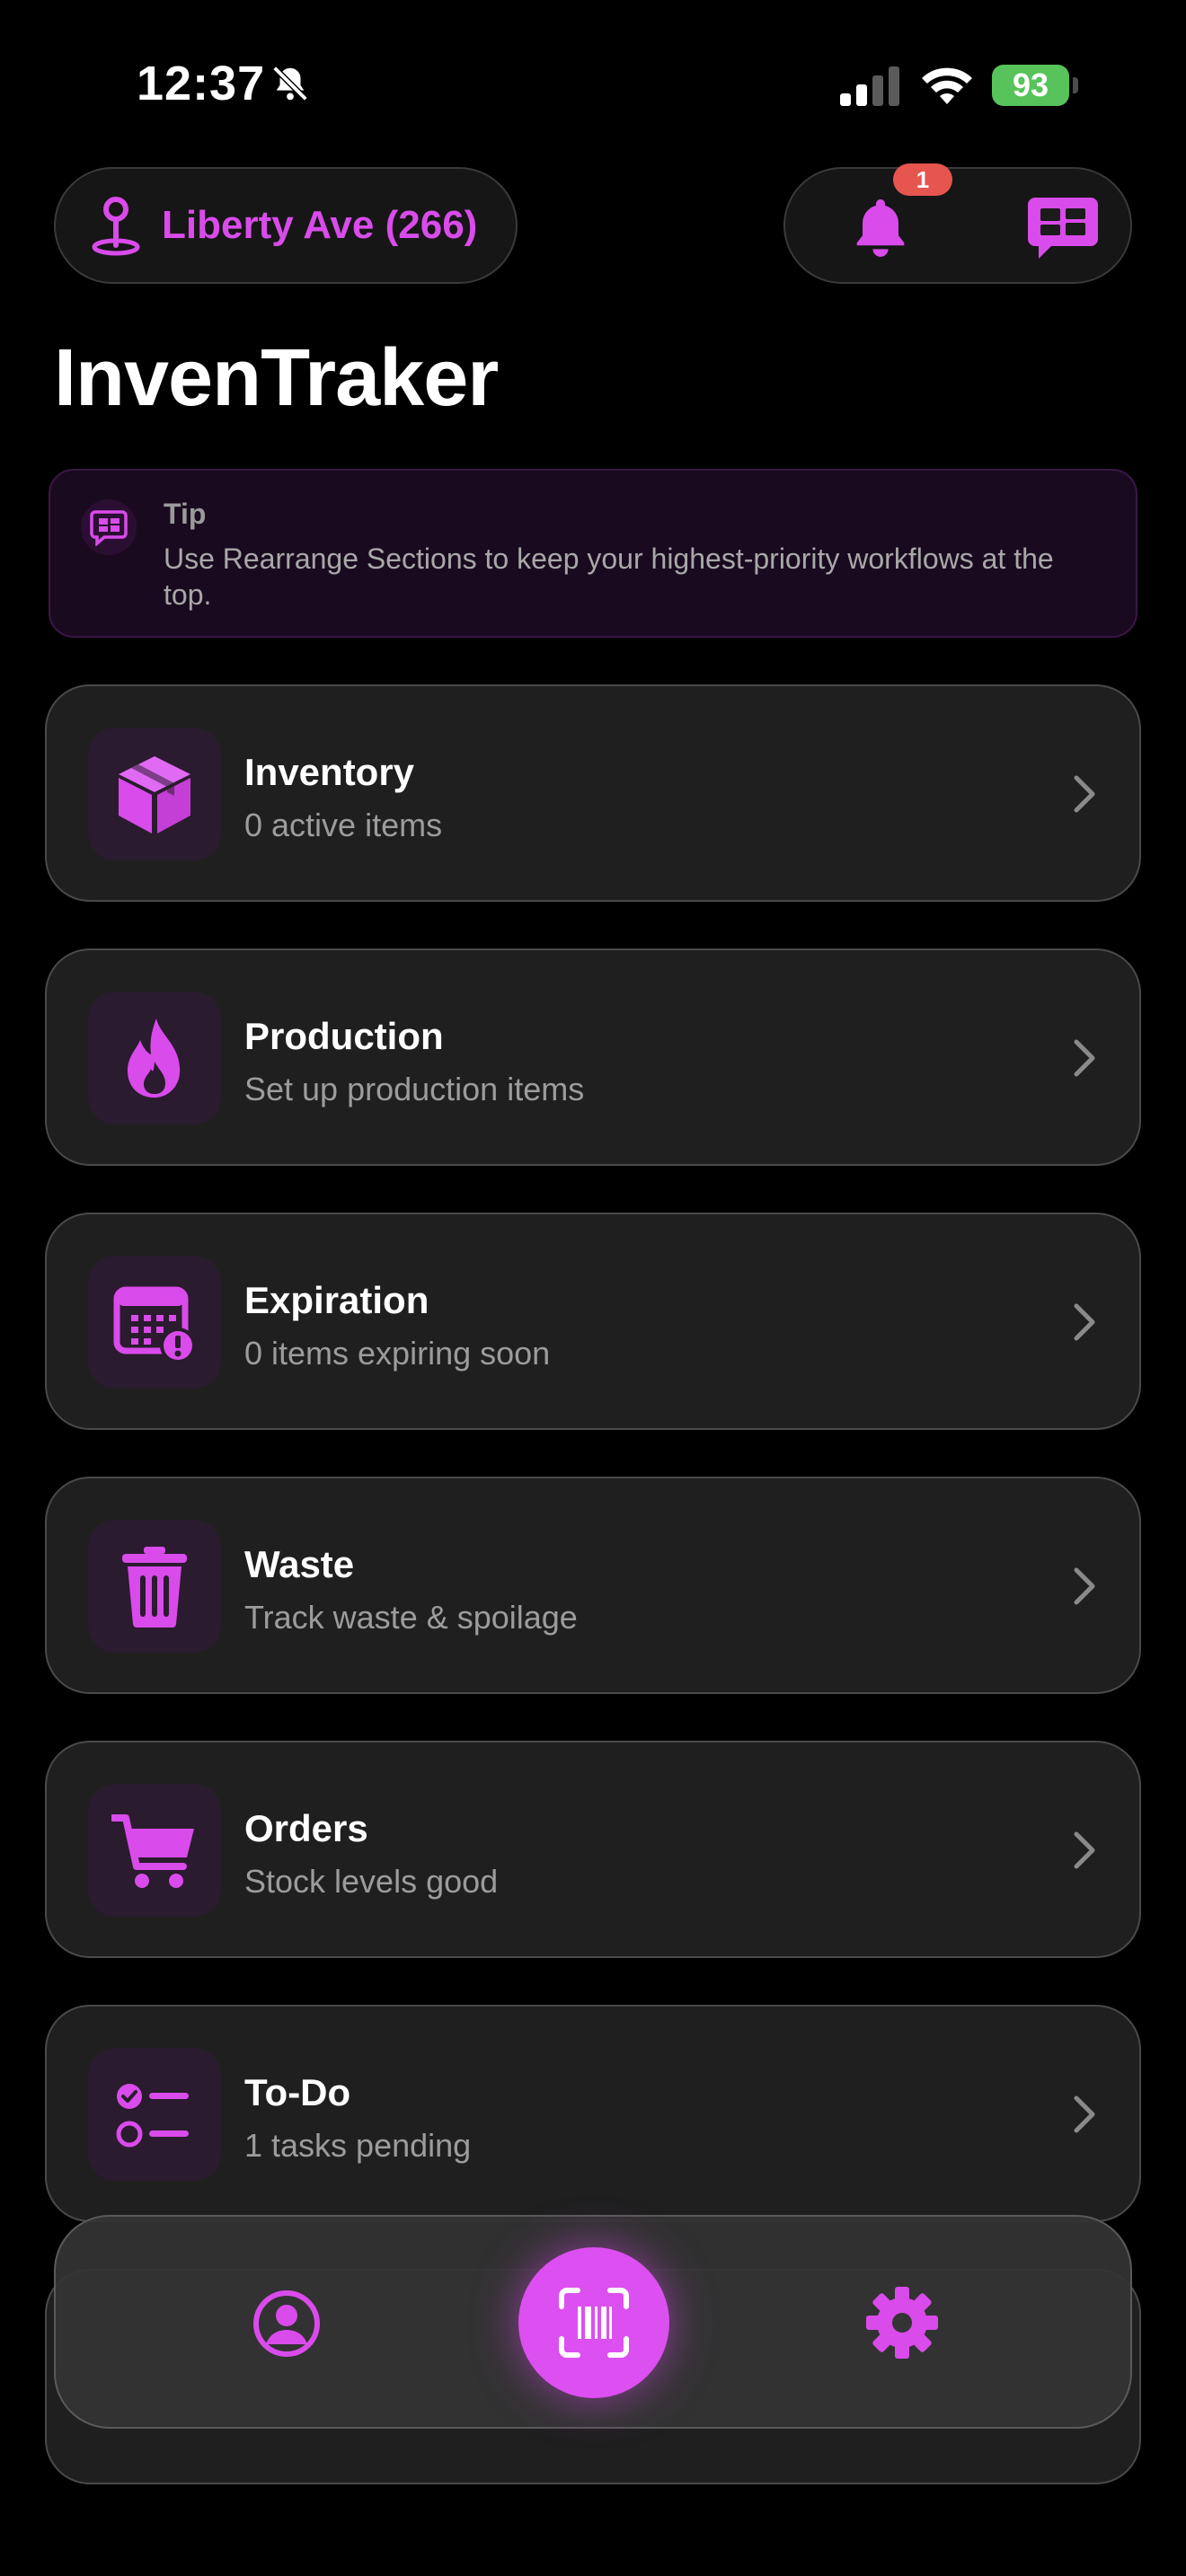 Image resolution: width=1186 pixels, height=2576 pixels. What do you see at coordinates (593, 1585) in the screenshot?
I see `section-card-waste: Waste Track waste & spoilage` at bounding box center [593, 1585].